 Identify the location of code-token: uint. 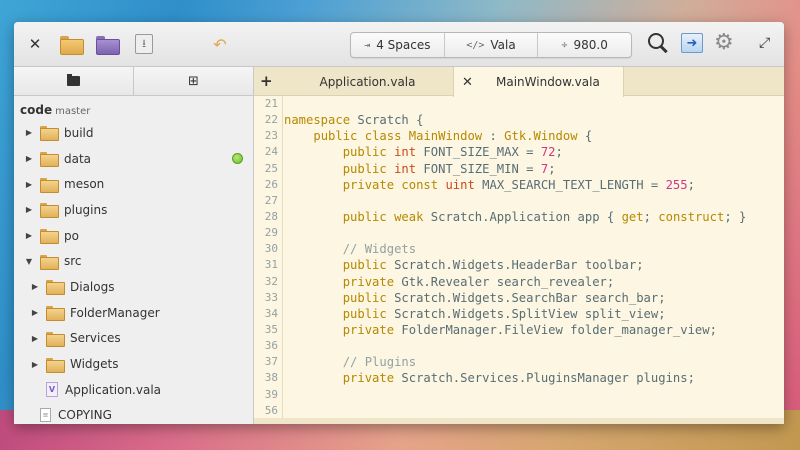
(460, 184).